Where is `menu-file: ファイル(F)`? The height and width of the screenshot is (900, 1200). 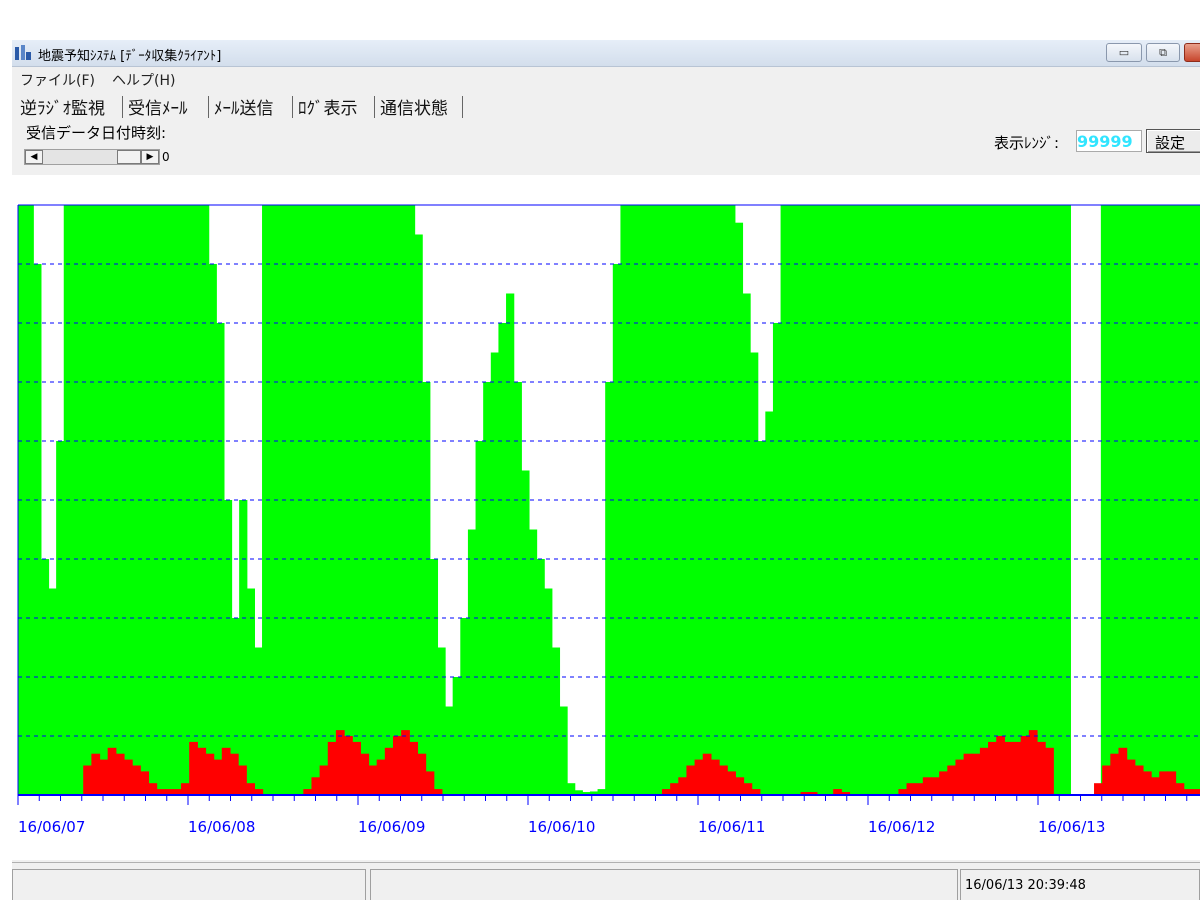
menu-file: ファイル(F) is located at coordinates (57, 80).